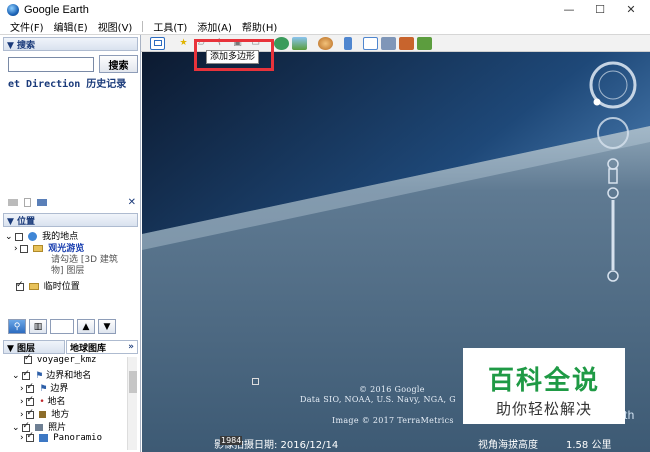 The width and height of the screenshot is (650, 452). Describe the element at coordinates (51, 64) in the screenshot. I see `search-input` at that location.